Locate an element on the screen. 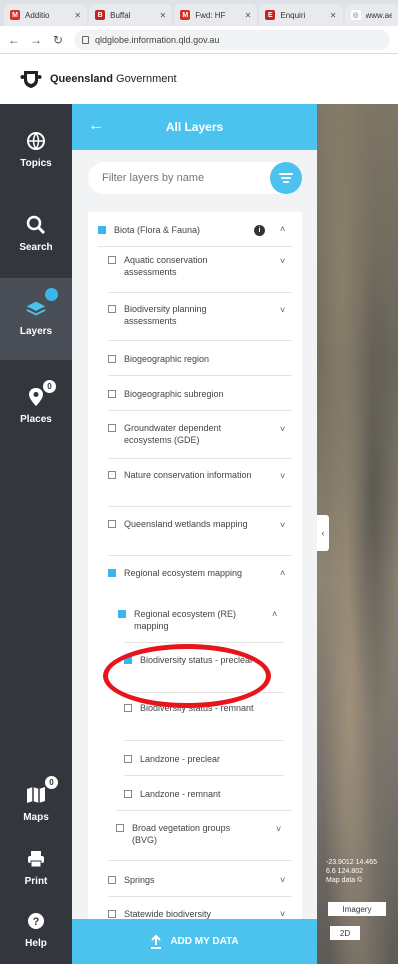 Image resolution: width=398 pixels, height=964 pixels. layer-label: Biodiversity planning assessments is located at coordinates (165, 315).